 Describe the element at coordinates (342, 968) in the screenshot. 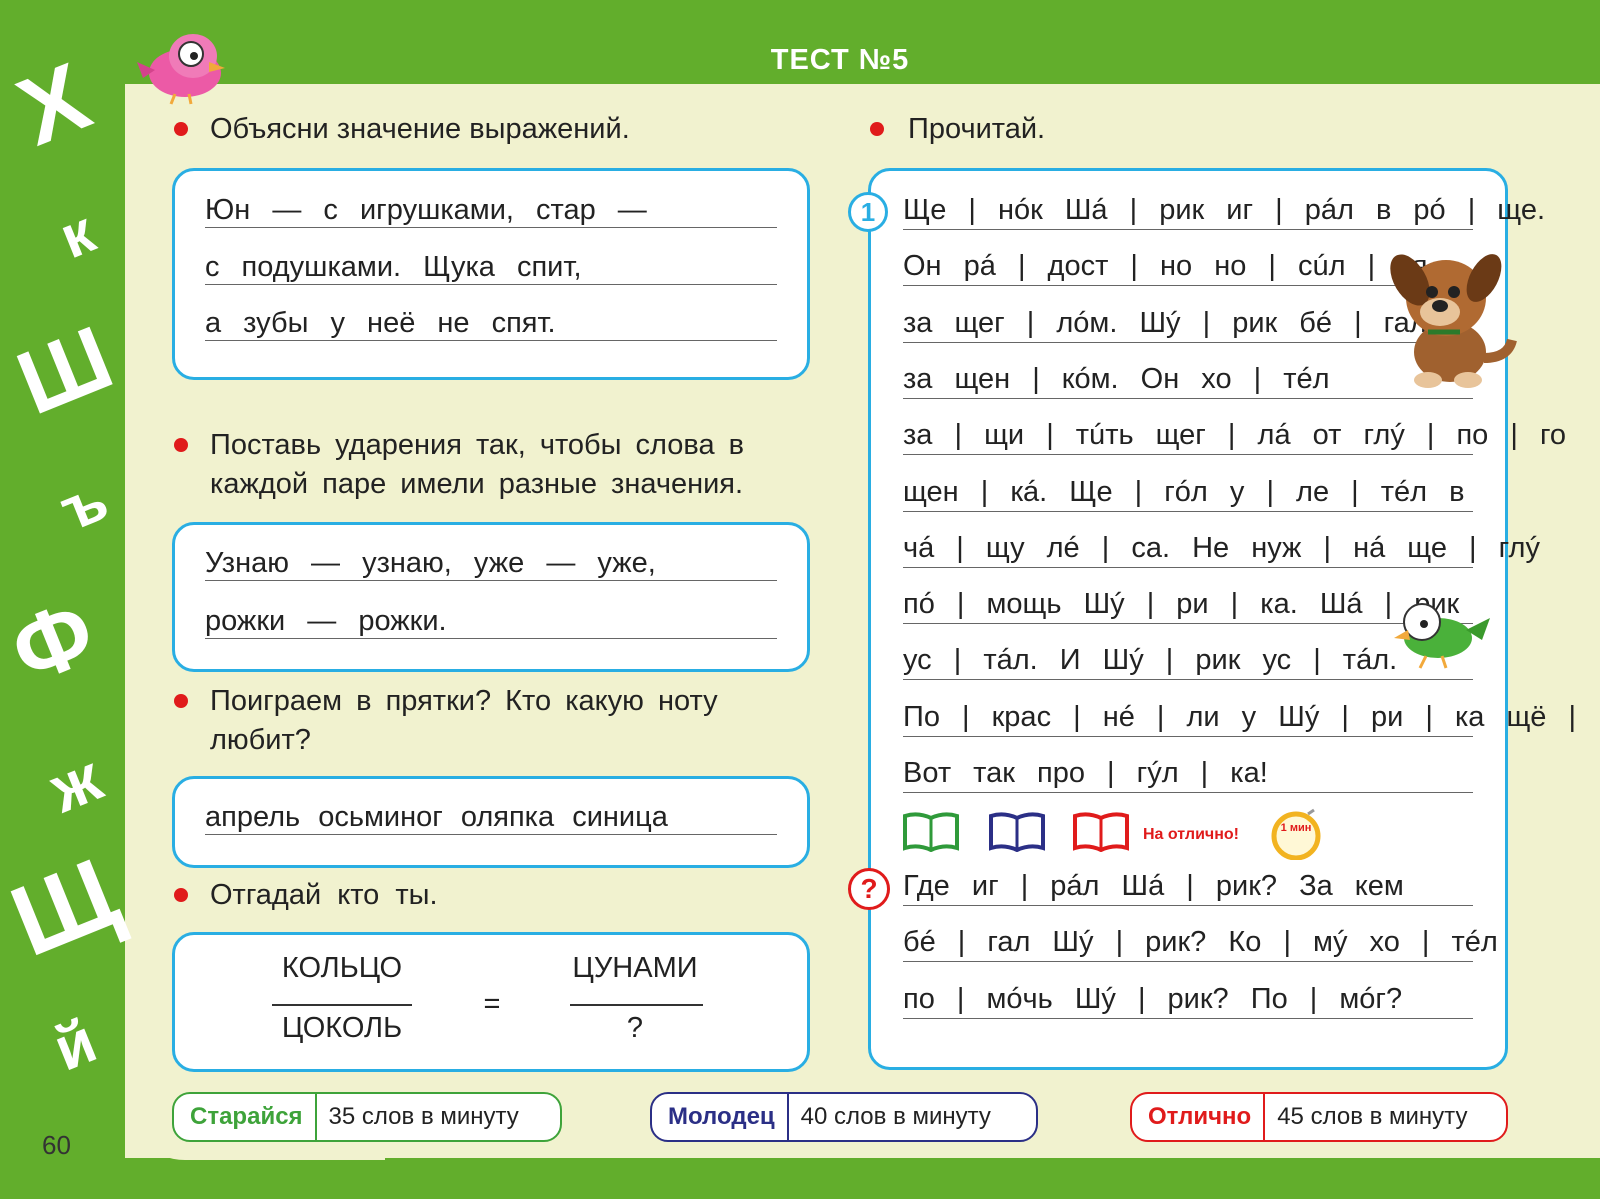

I see `riddle-left-top: КОЛЬЦО` at that location.